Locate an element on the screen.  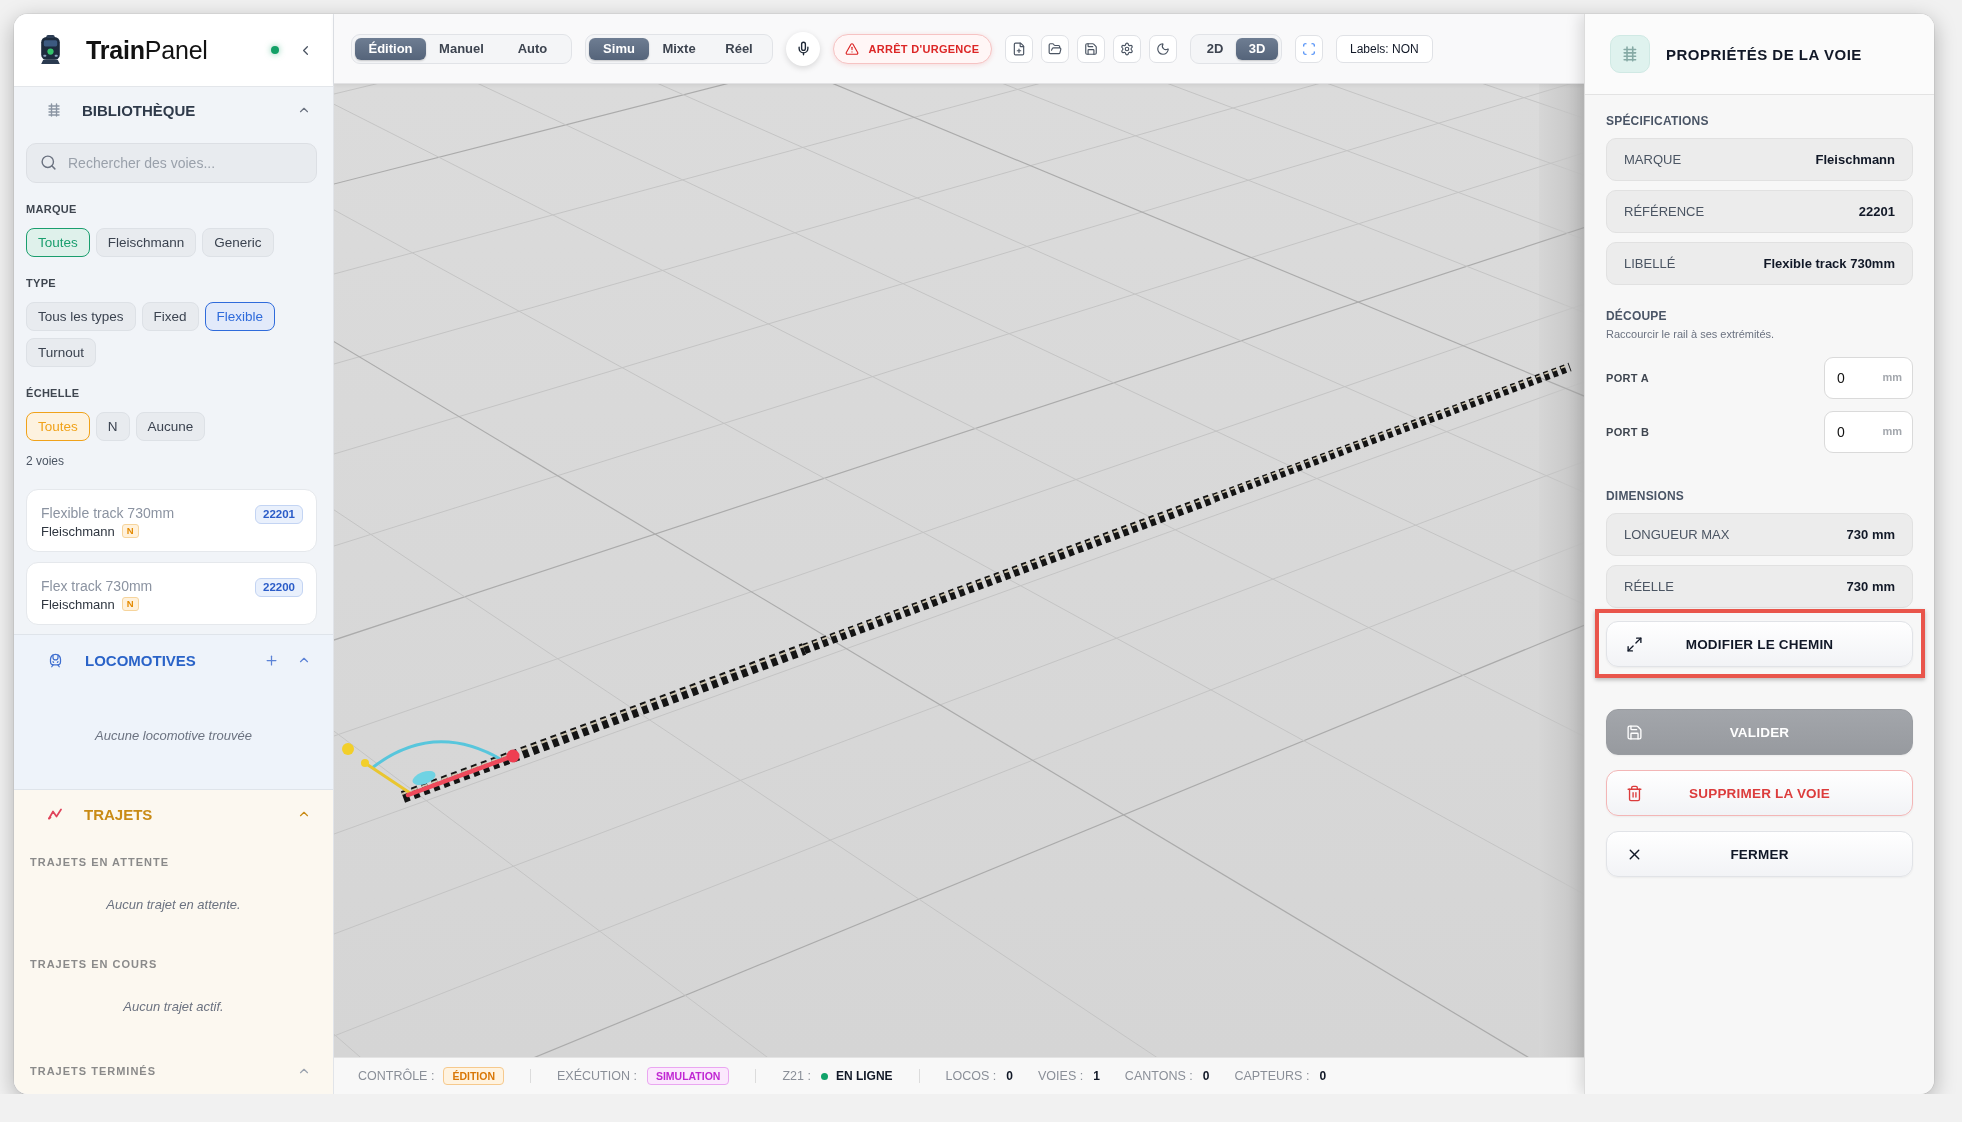
mode-tab: 3D is located at coordinates (1257, 48).